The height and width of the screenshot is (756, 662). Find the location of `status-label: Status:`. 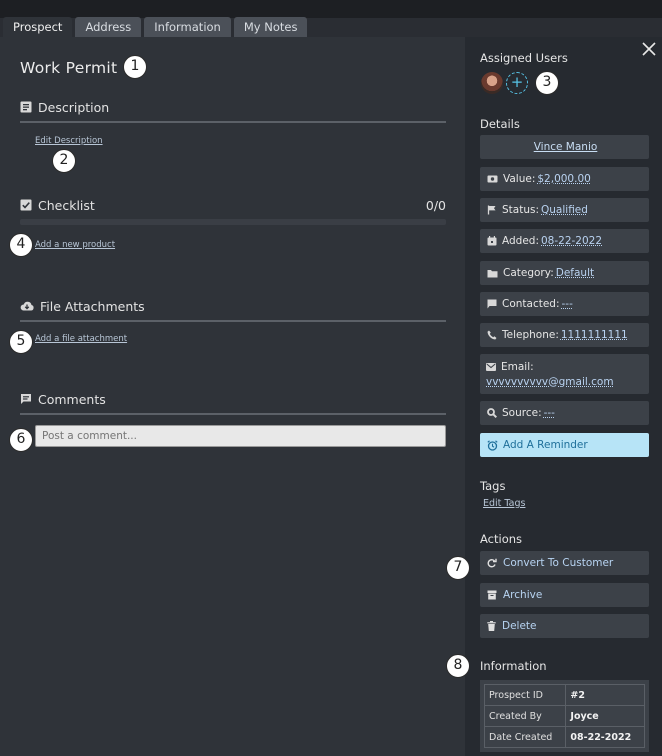

status-label: Status: is located at coordinates (520, 210).